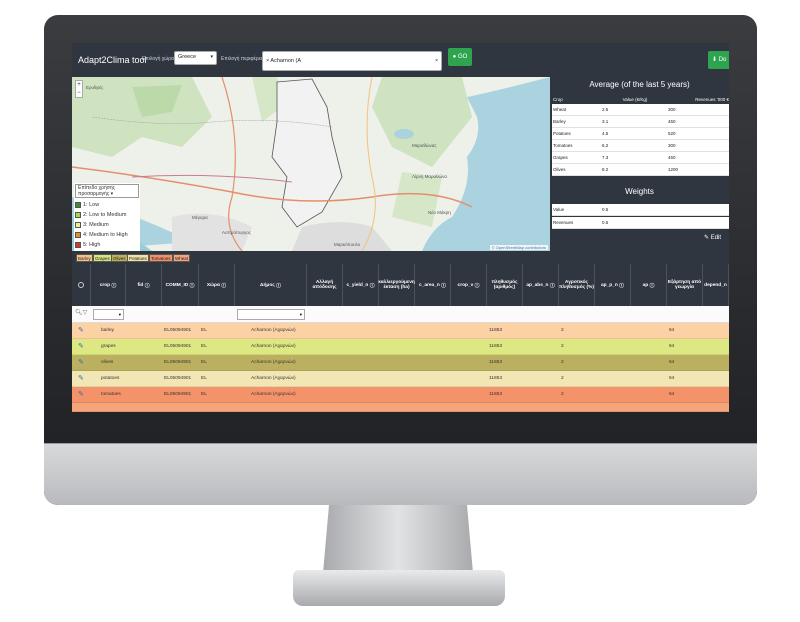 This screenshot has width=800, height=622. Describe the element at coordinates (672, 394) in the screenshot. I see `dependence-cell: 64` at that location.